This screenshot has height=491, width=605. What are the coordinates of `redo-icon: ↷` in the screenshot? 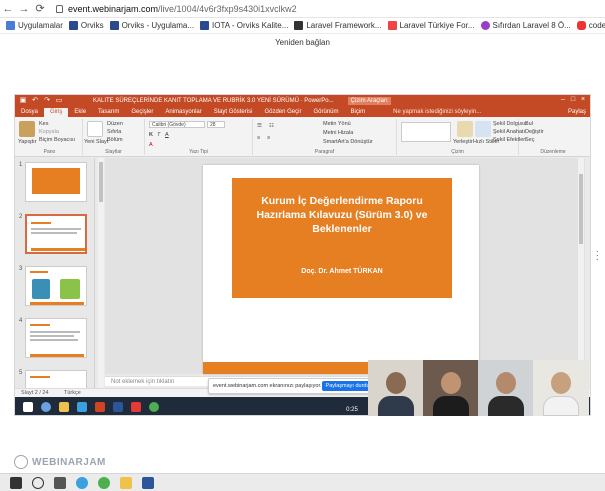 It's located at (47, 101).